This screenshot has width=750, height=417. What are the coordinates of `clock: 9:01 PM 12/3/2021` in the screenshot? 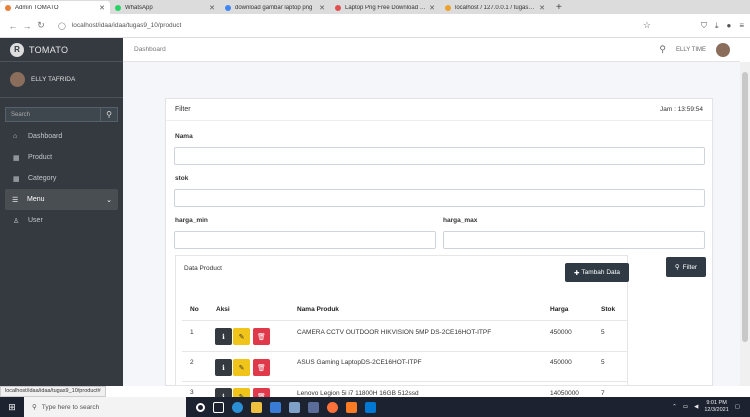 It's located at (716, 407).